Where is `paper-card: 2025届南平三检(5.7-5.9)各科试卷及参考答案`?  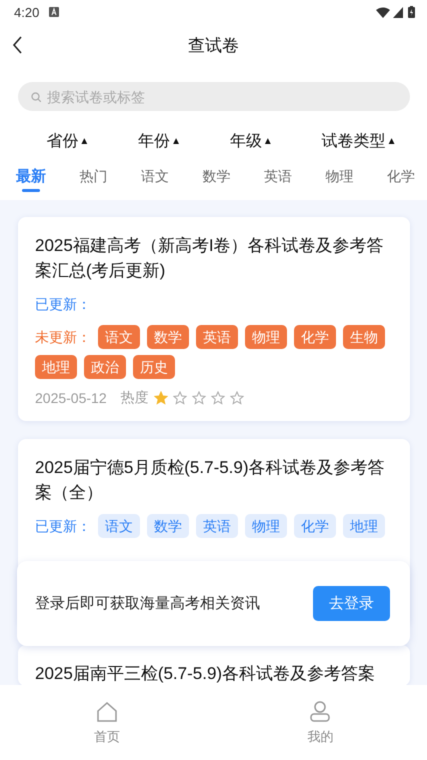
paper-card: 2025届南平三检(5.7-5.9)各科试卷及参考答案 is located at coordinates (214, 665).